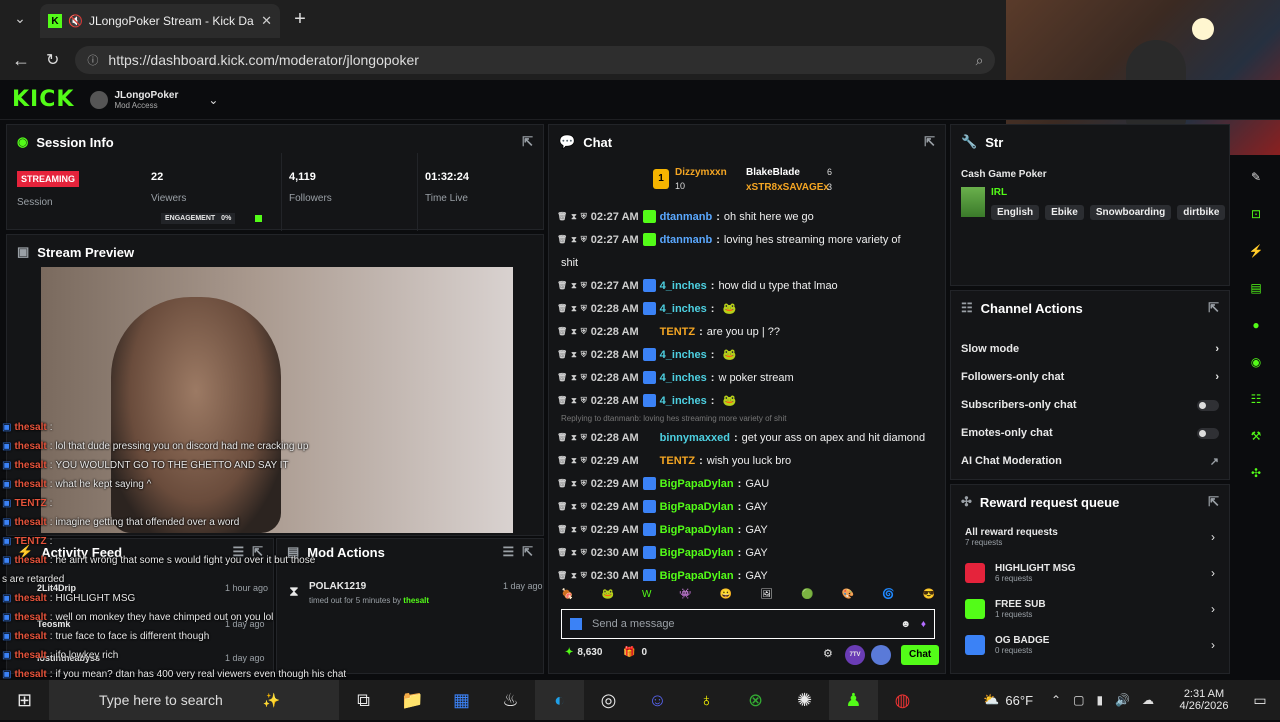 The height and width of the screenshot is (722, 1280). I want to click on chat-message: 🗑 ⧗ ⛨ 02:27 AM dtanmanb: oh shit here we go, so click(747, 216).